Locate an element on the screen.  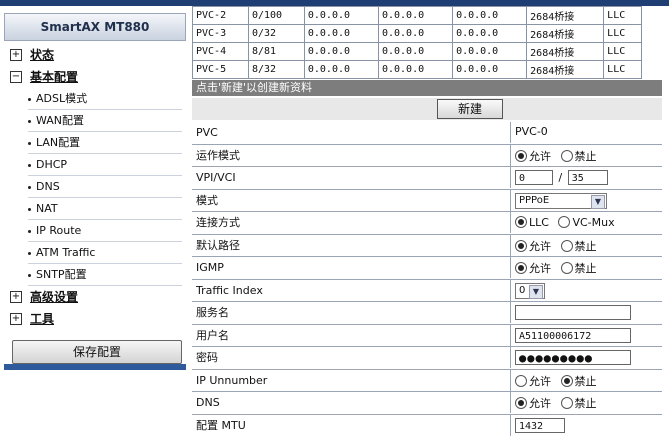
new-button: 新建 is located at coordinates (470, 109).